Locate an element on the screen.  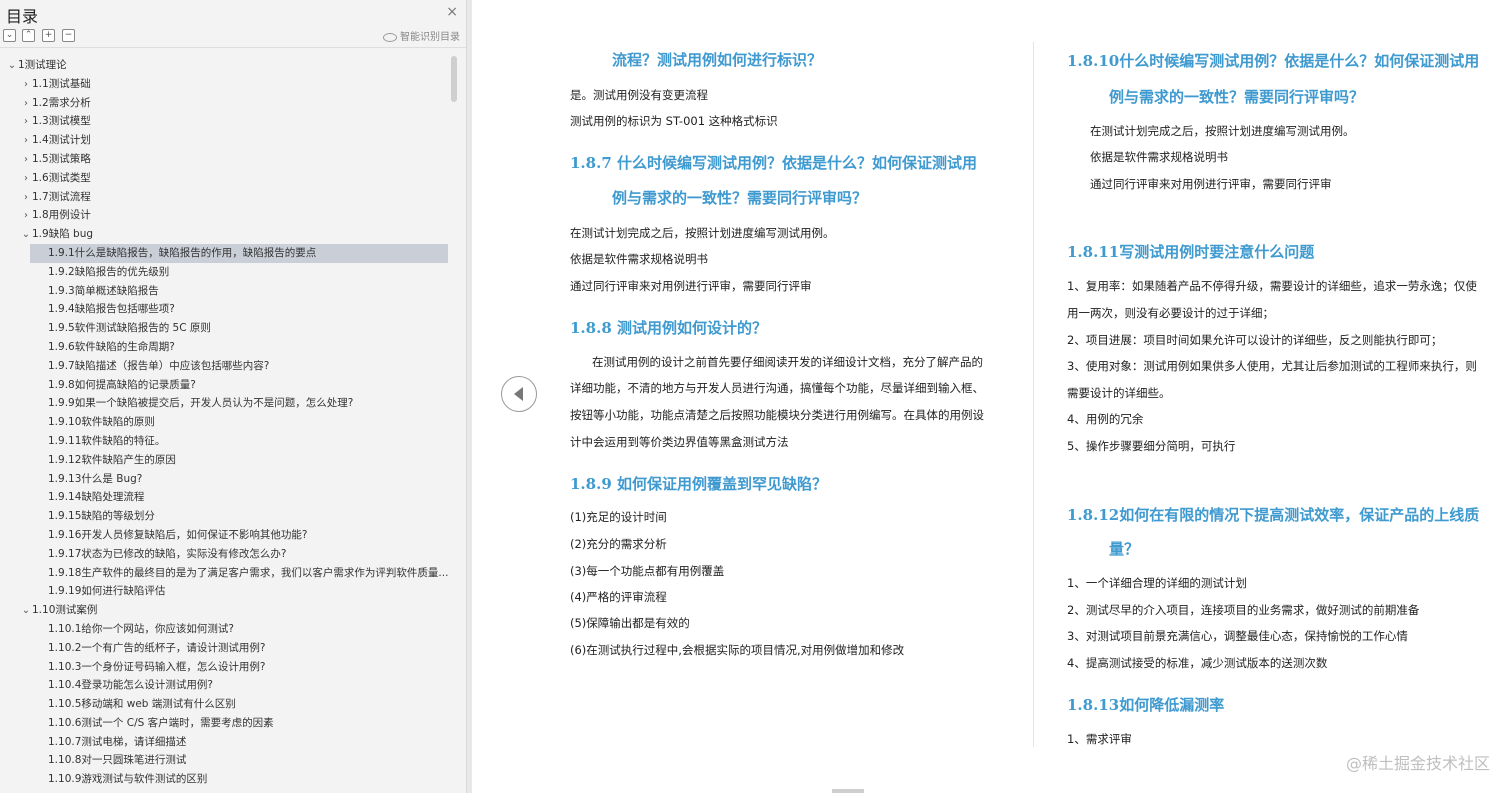
toc-header: 目录 × is located at coordinates (233, 14).